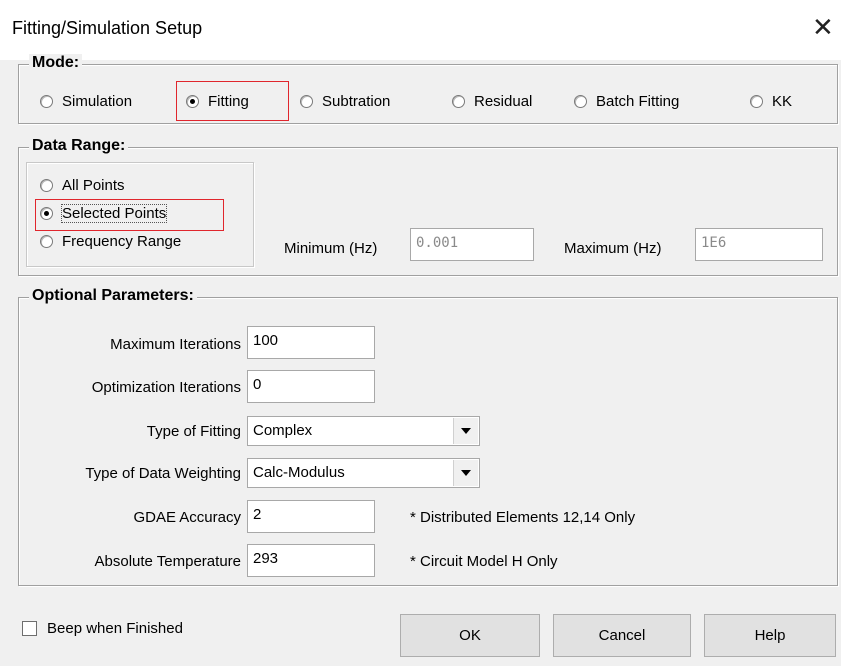 The height and width of the screenshot is (666, 841). What do you see at coordinates (311, 342) in the screenshot?
I see `max-iterations-field: 100` at bounding box center [311, 342].